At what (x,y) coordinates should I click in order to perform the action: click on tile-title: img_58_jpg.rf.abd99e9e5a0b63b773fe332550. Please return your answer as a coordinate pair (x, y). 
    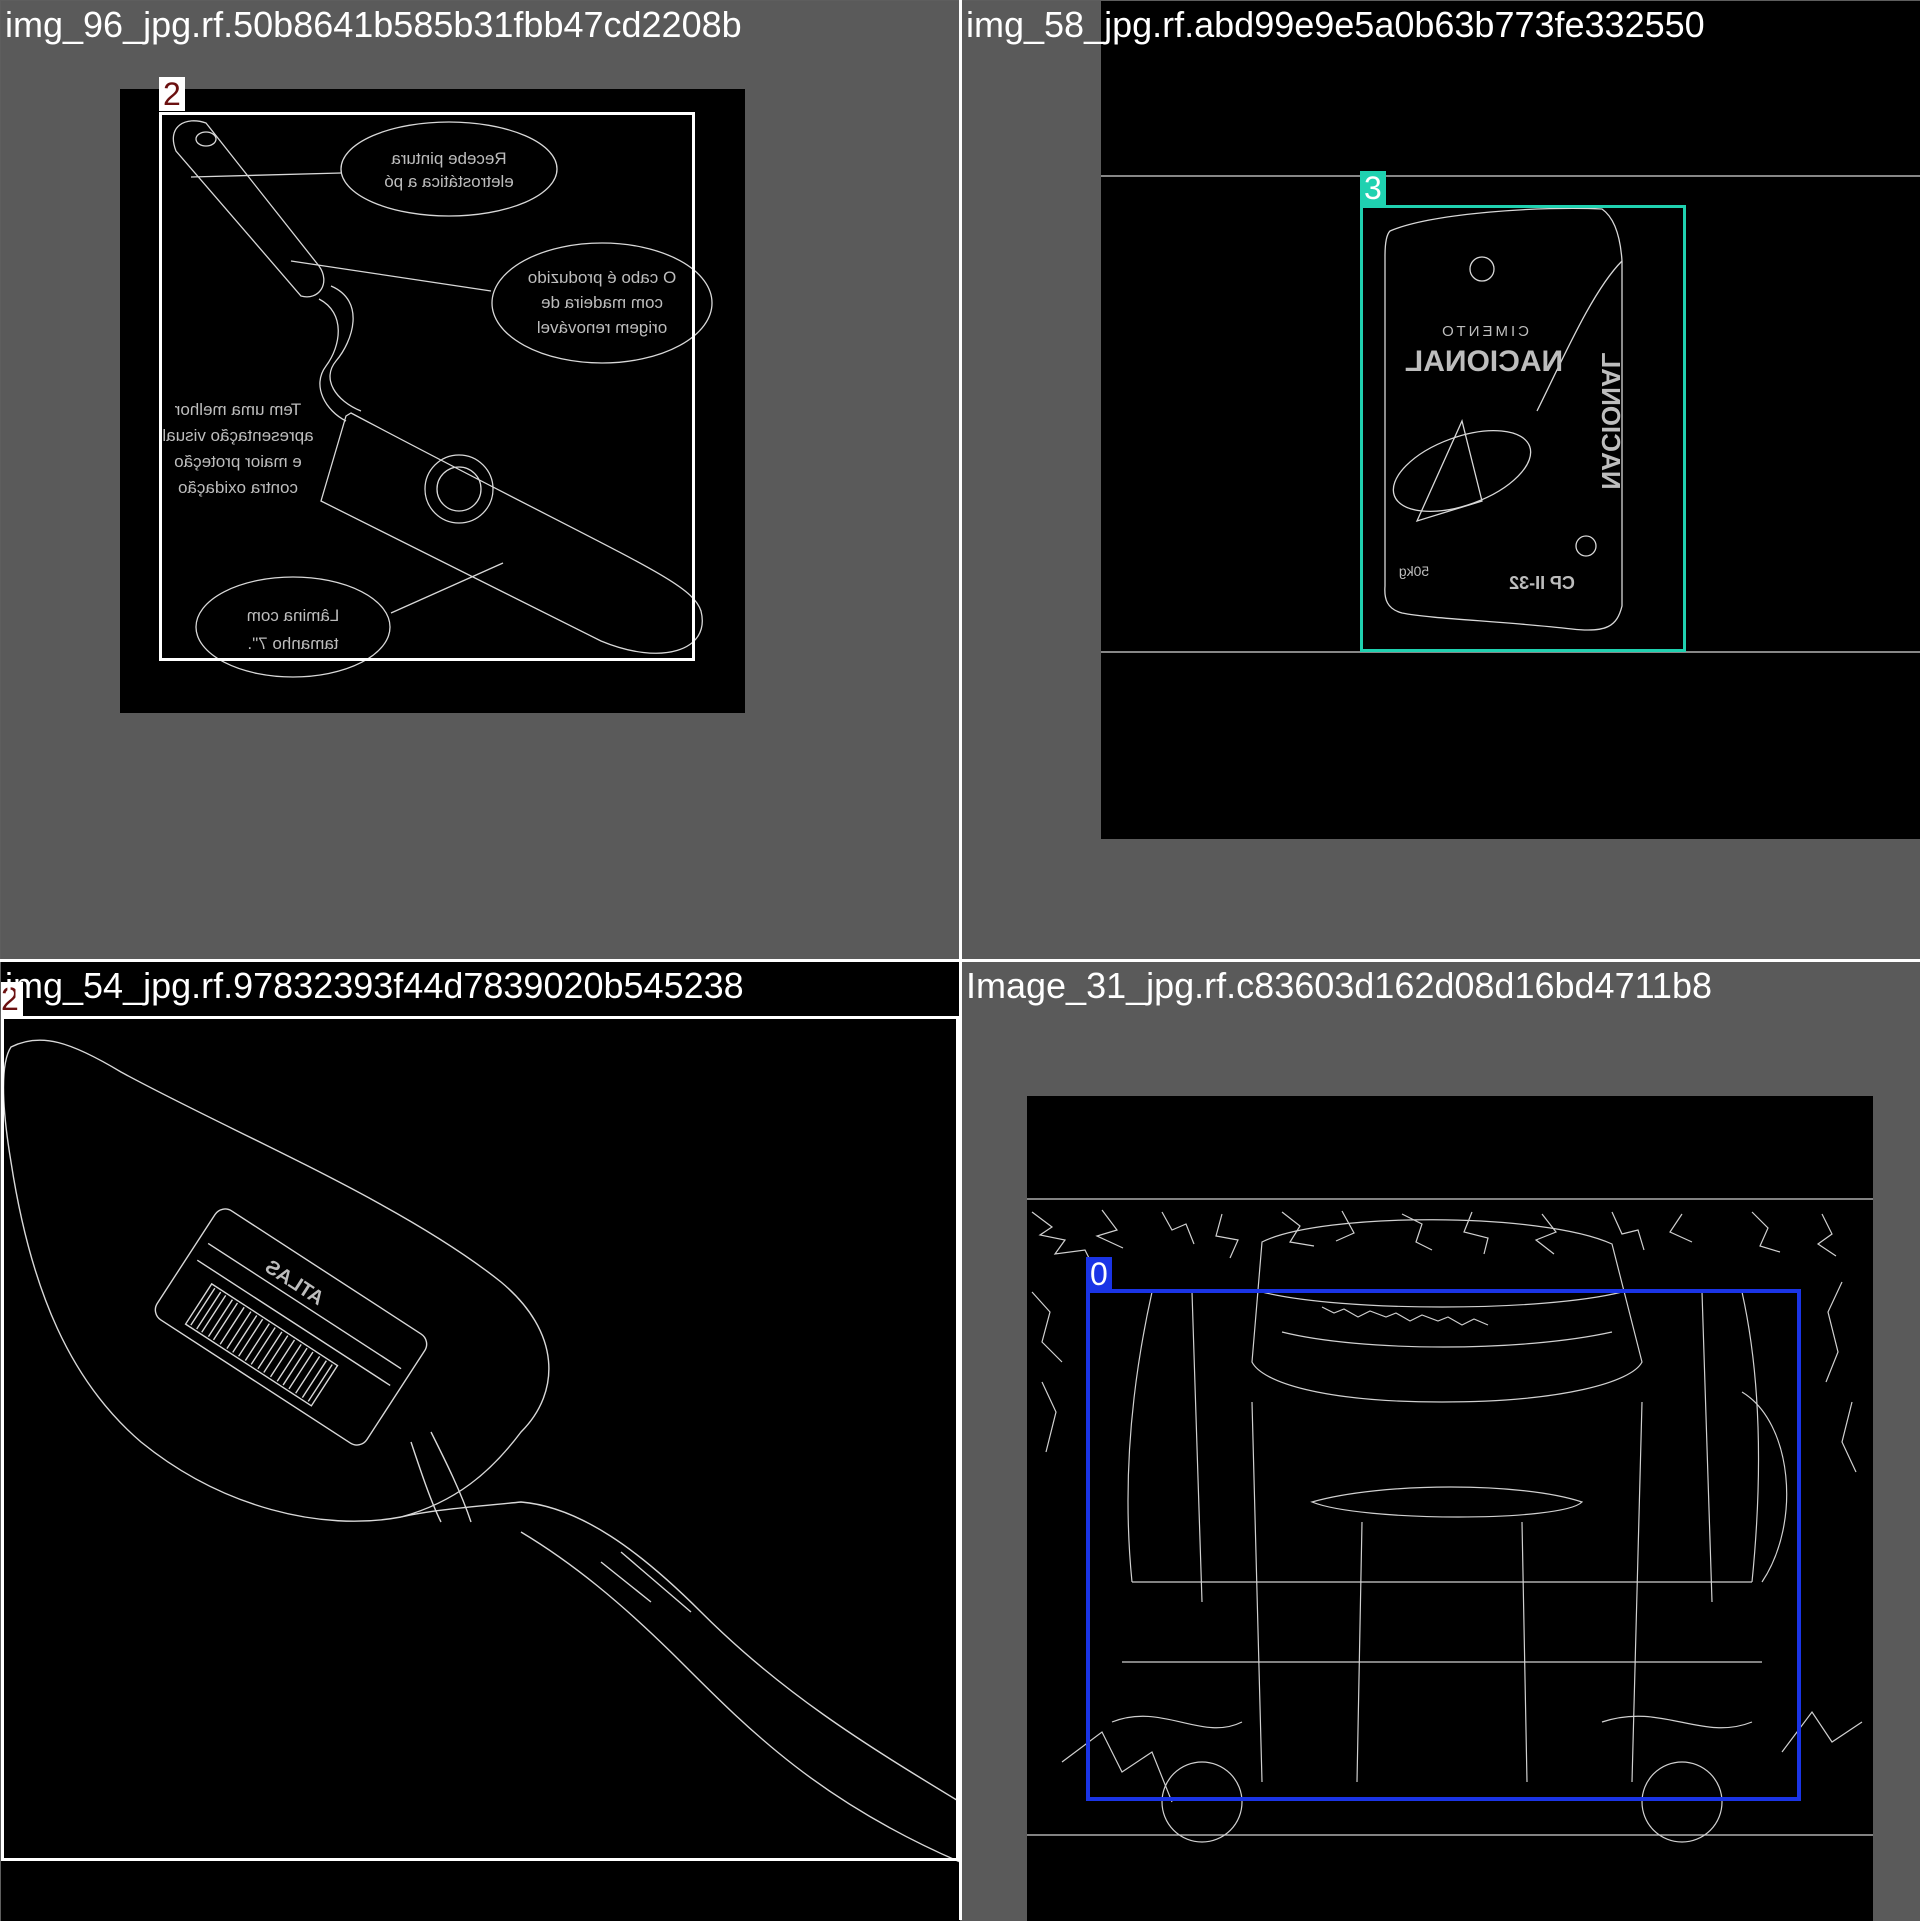
    Looking at the image, I should click on (1335, 24).